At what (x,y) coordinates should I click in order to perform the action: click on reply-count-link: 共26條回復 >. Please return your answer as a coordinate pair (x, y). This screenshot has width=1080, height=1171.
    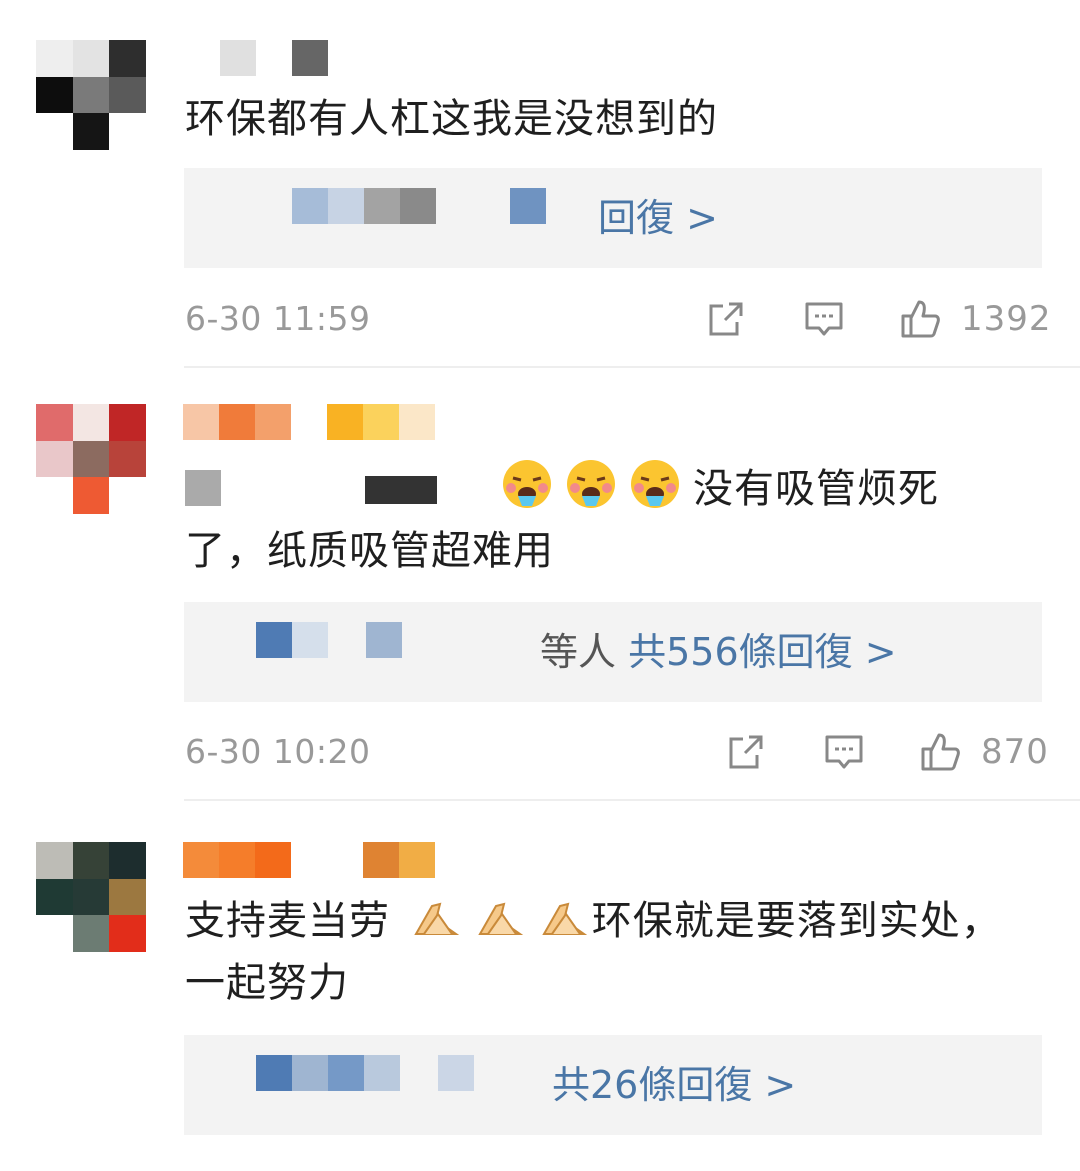
    Looking at the image, I should click on (674, 1085).